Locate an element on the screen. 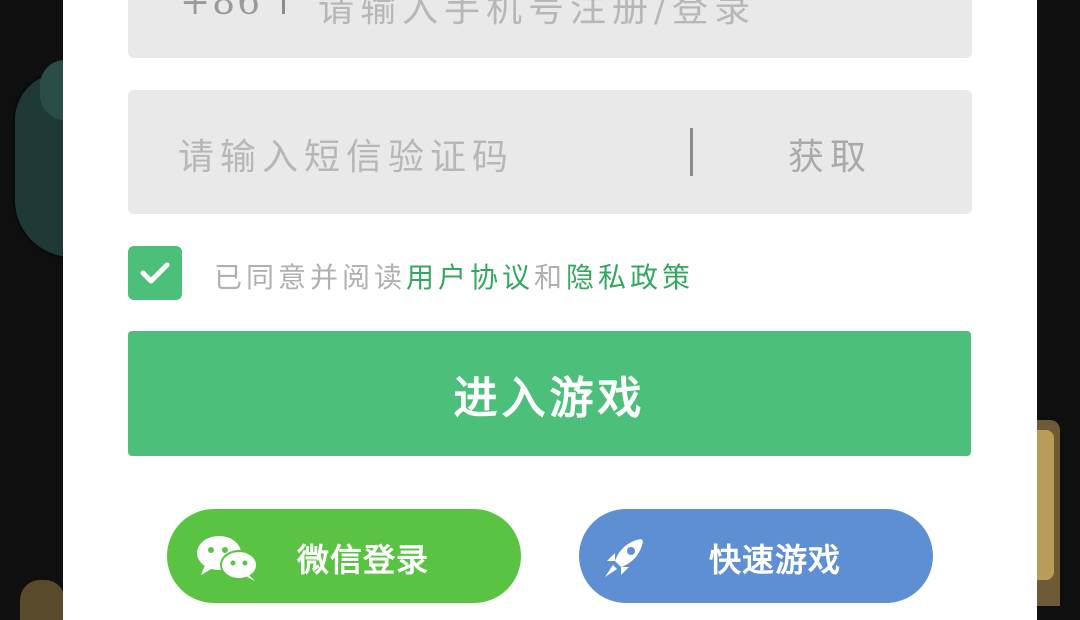 This screenshot has width=1080, height=620. agreement-row: 已同意并阅读用户协议和隐私政策 is located at coordinates (478, 273).